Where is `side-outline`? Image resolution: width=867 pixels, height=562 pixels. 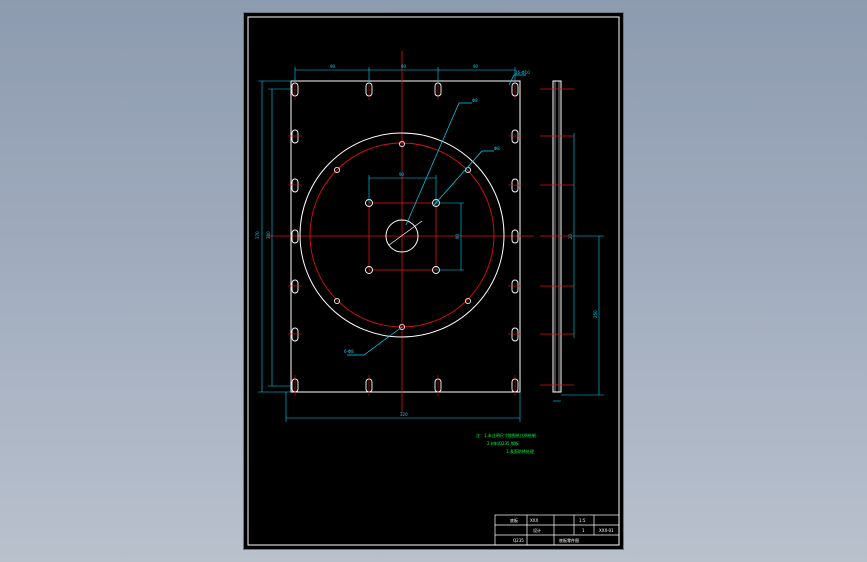 side-outline is located at coordinates (557, 236).